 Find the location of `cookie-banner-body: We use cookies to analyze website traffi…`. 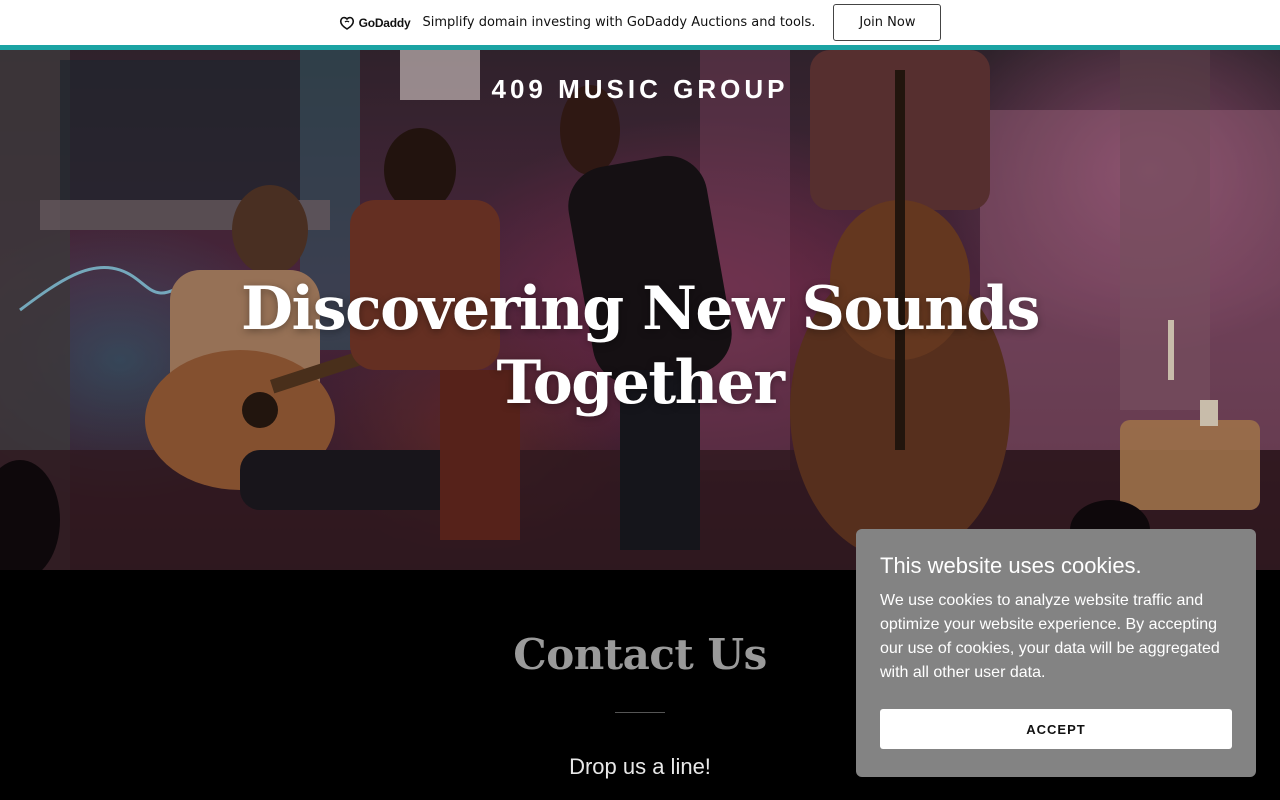

cookie-banner-body: We use cookies to analyze website traffi… is located at coordinates (1050, 636).